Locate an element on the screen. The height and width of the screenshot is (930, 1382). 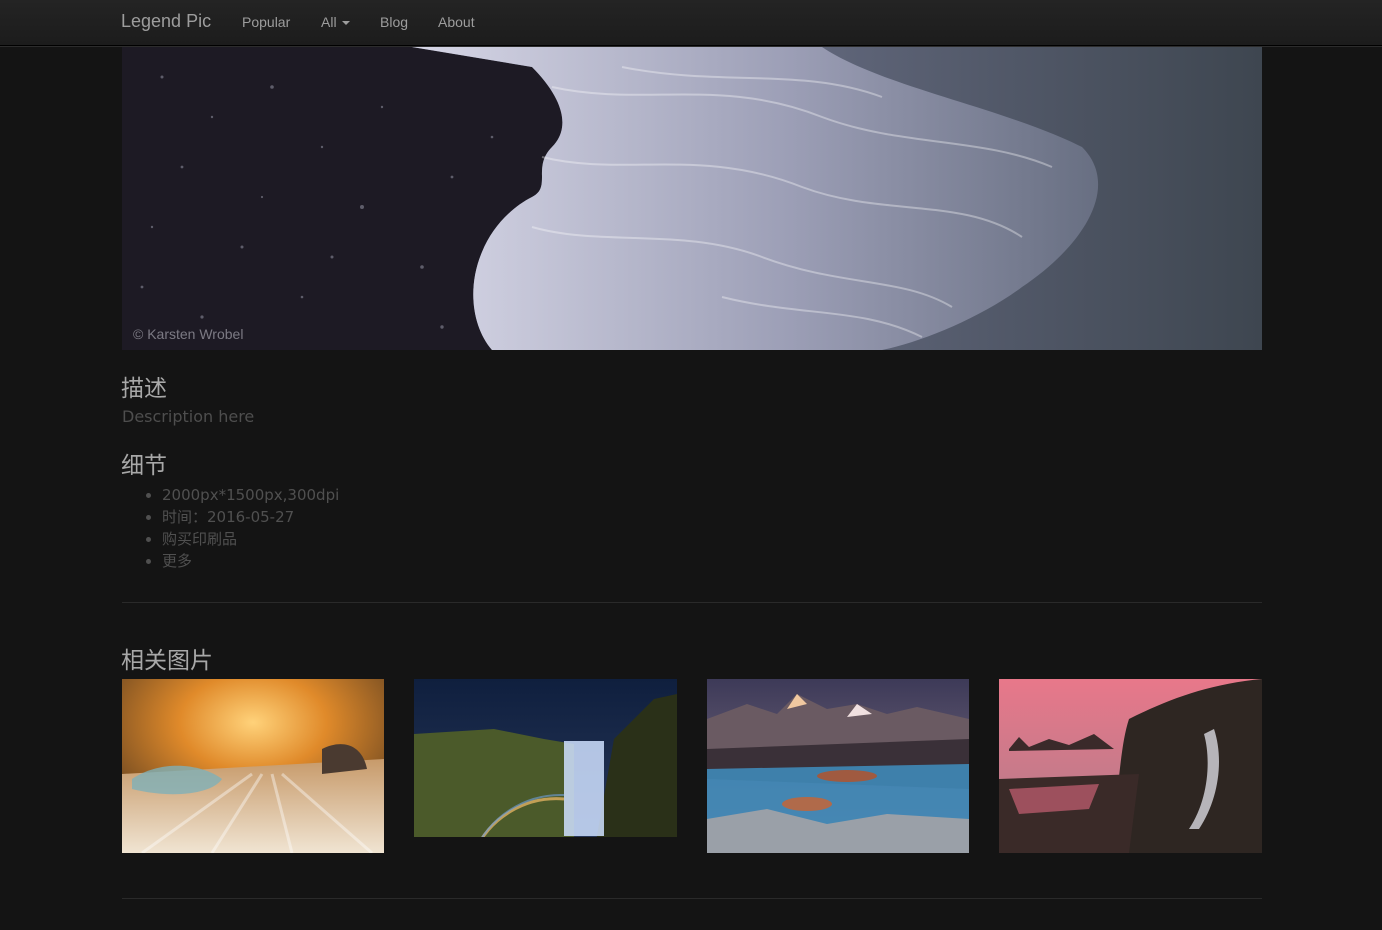
photo-credit: © Karsten Wrobel is located at coordinates (188, 334).